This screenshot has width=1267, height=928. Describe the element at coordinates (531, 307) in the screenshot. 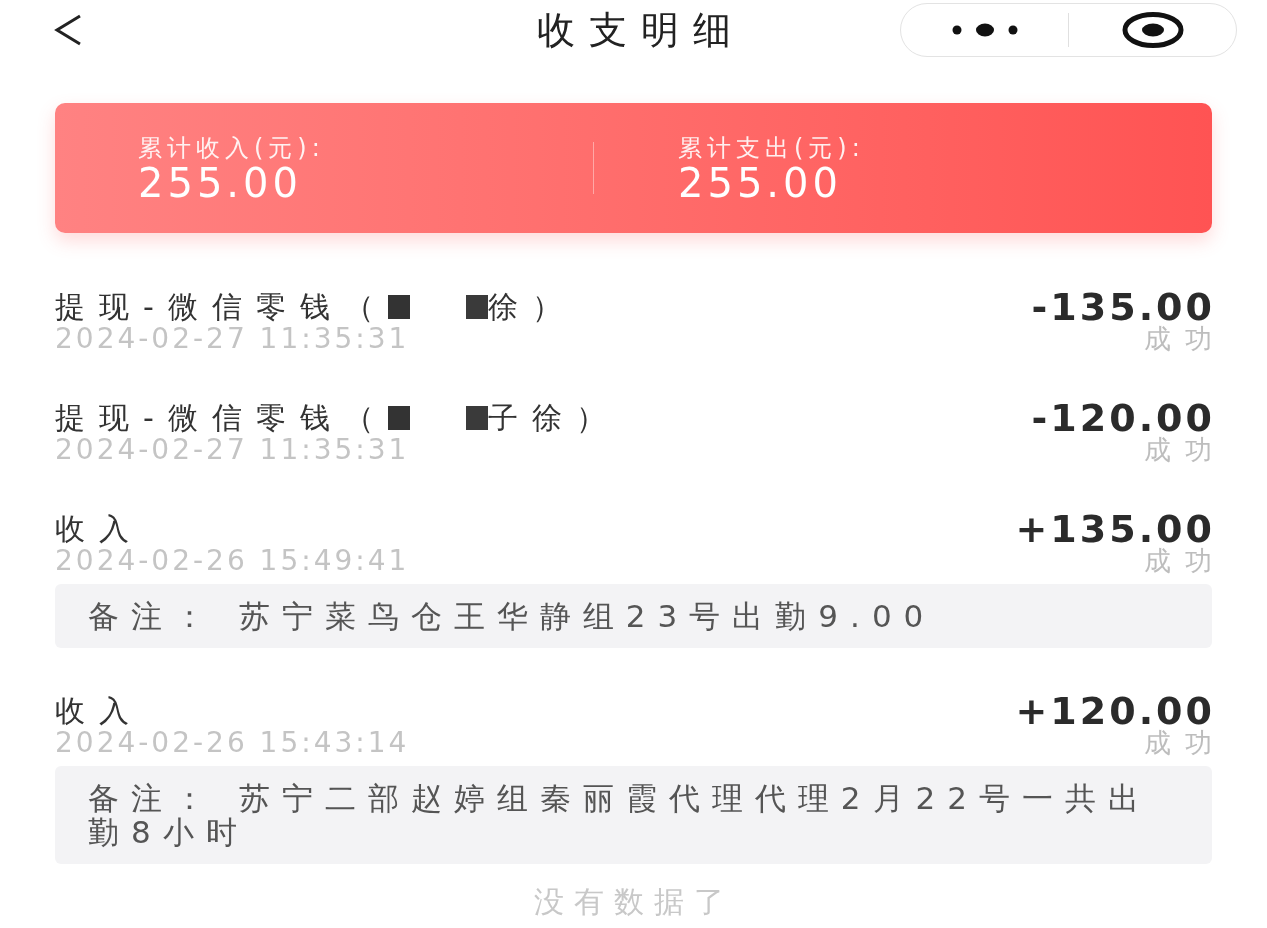

I see `record-title: 徐）` at that location.